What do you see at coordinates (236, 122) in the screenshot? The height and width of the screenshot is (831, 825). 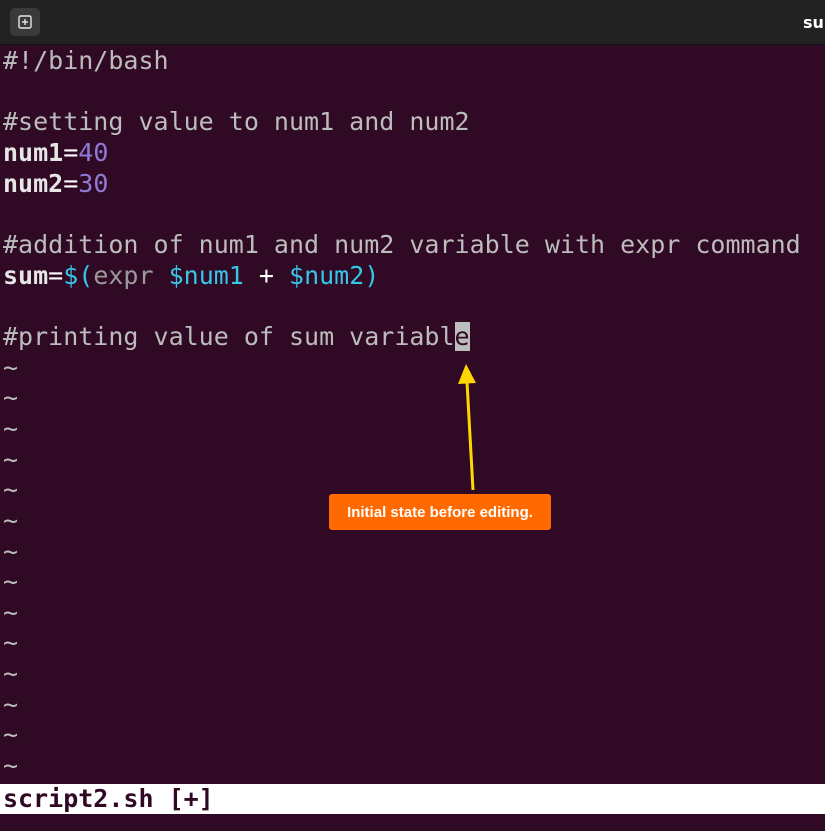 I see `code-token: #setting value to num1 and num2` at bounding box center [236, 122].